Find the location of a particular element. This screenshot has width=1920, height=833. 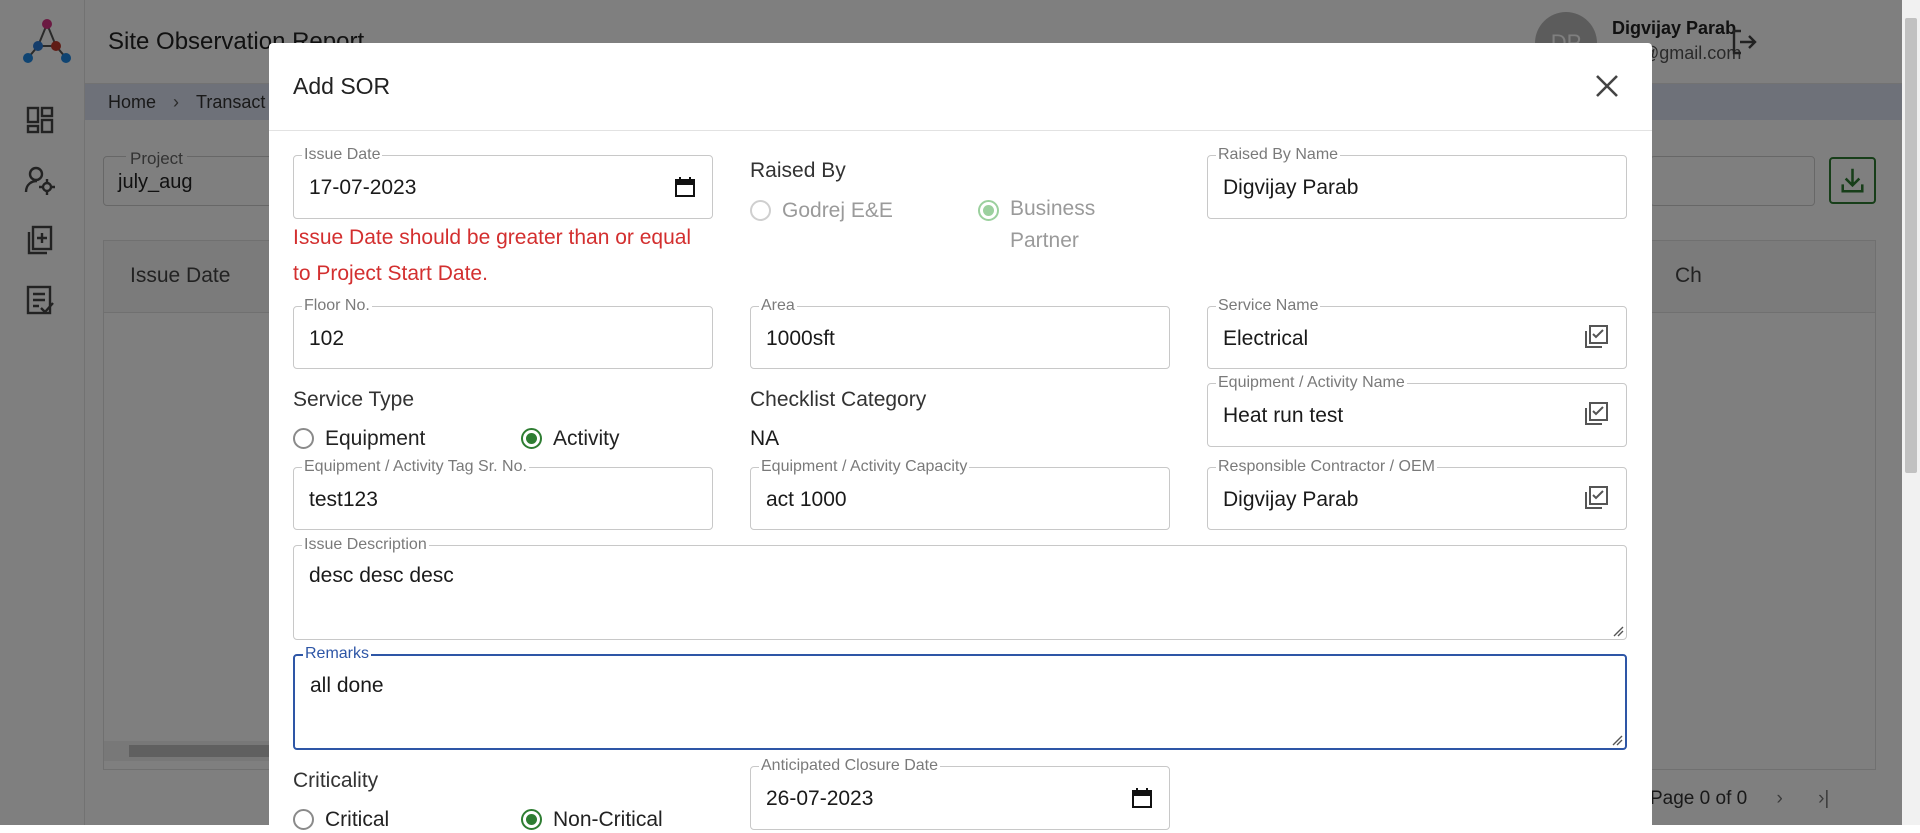

radio-equipment: Equipment is located at coordinates (359, 439).